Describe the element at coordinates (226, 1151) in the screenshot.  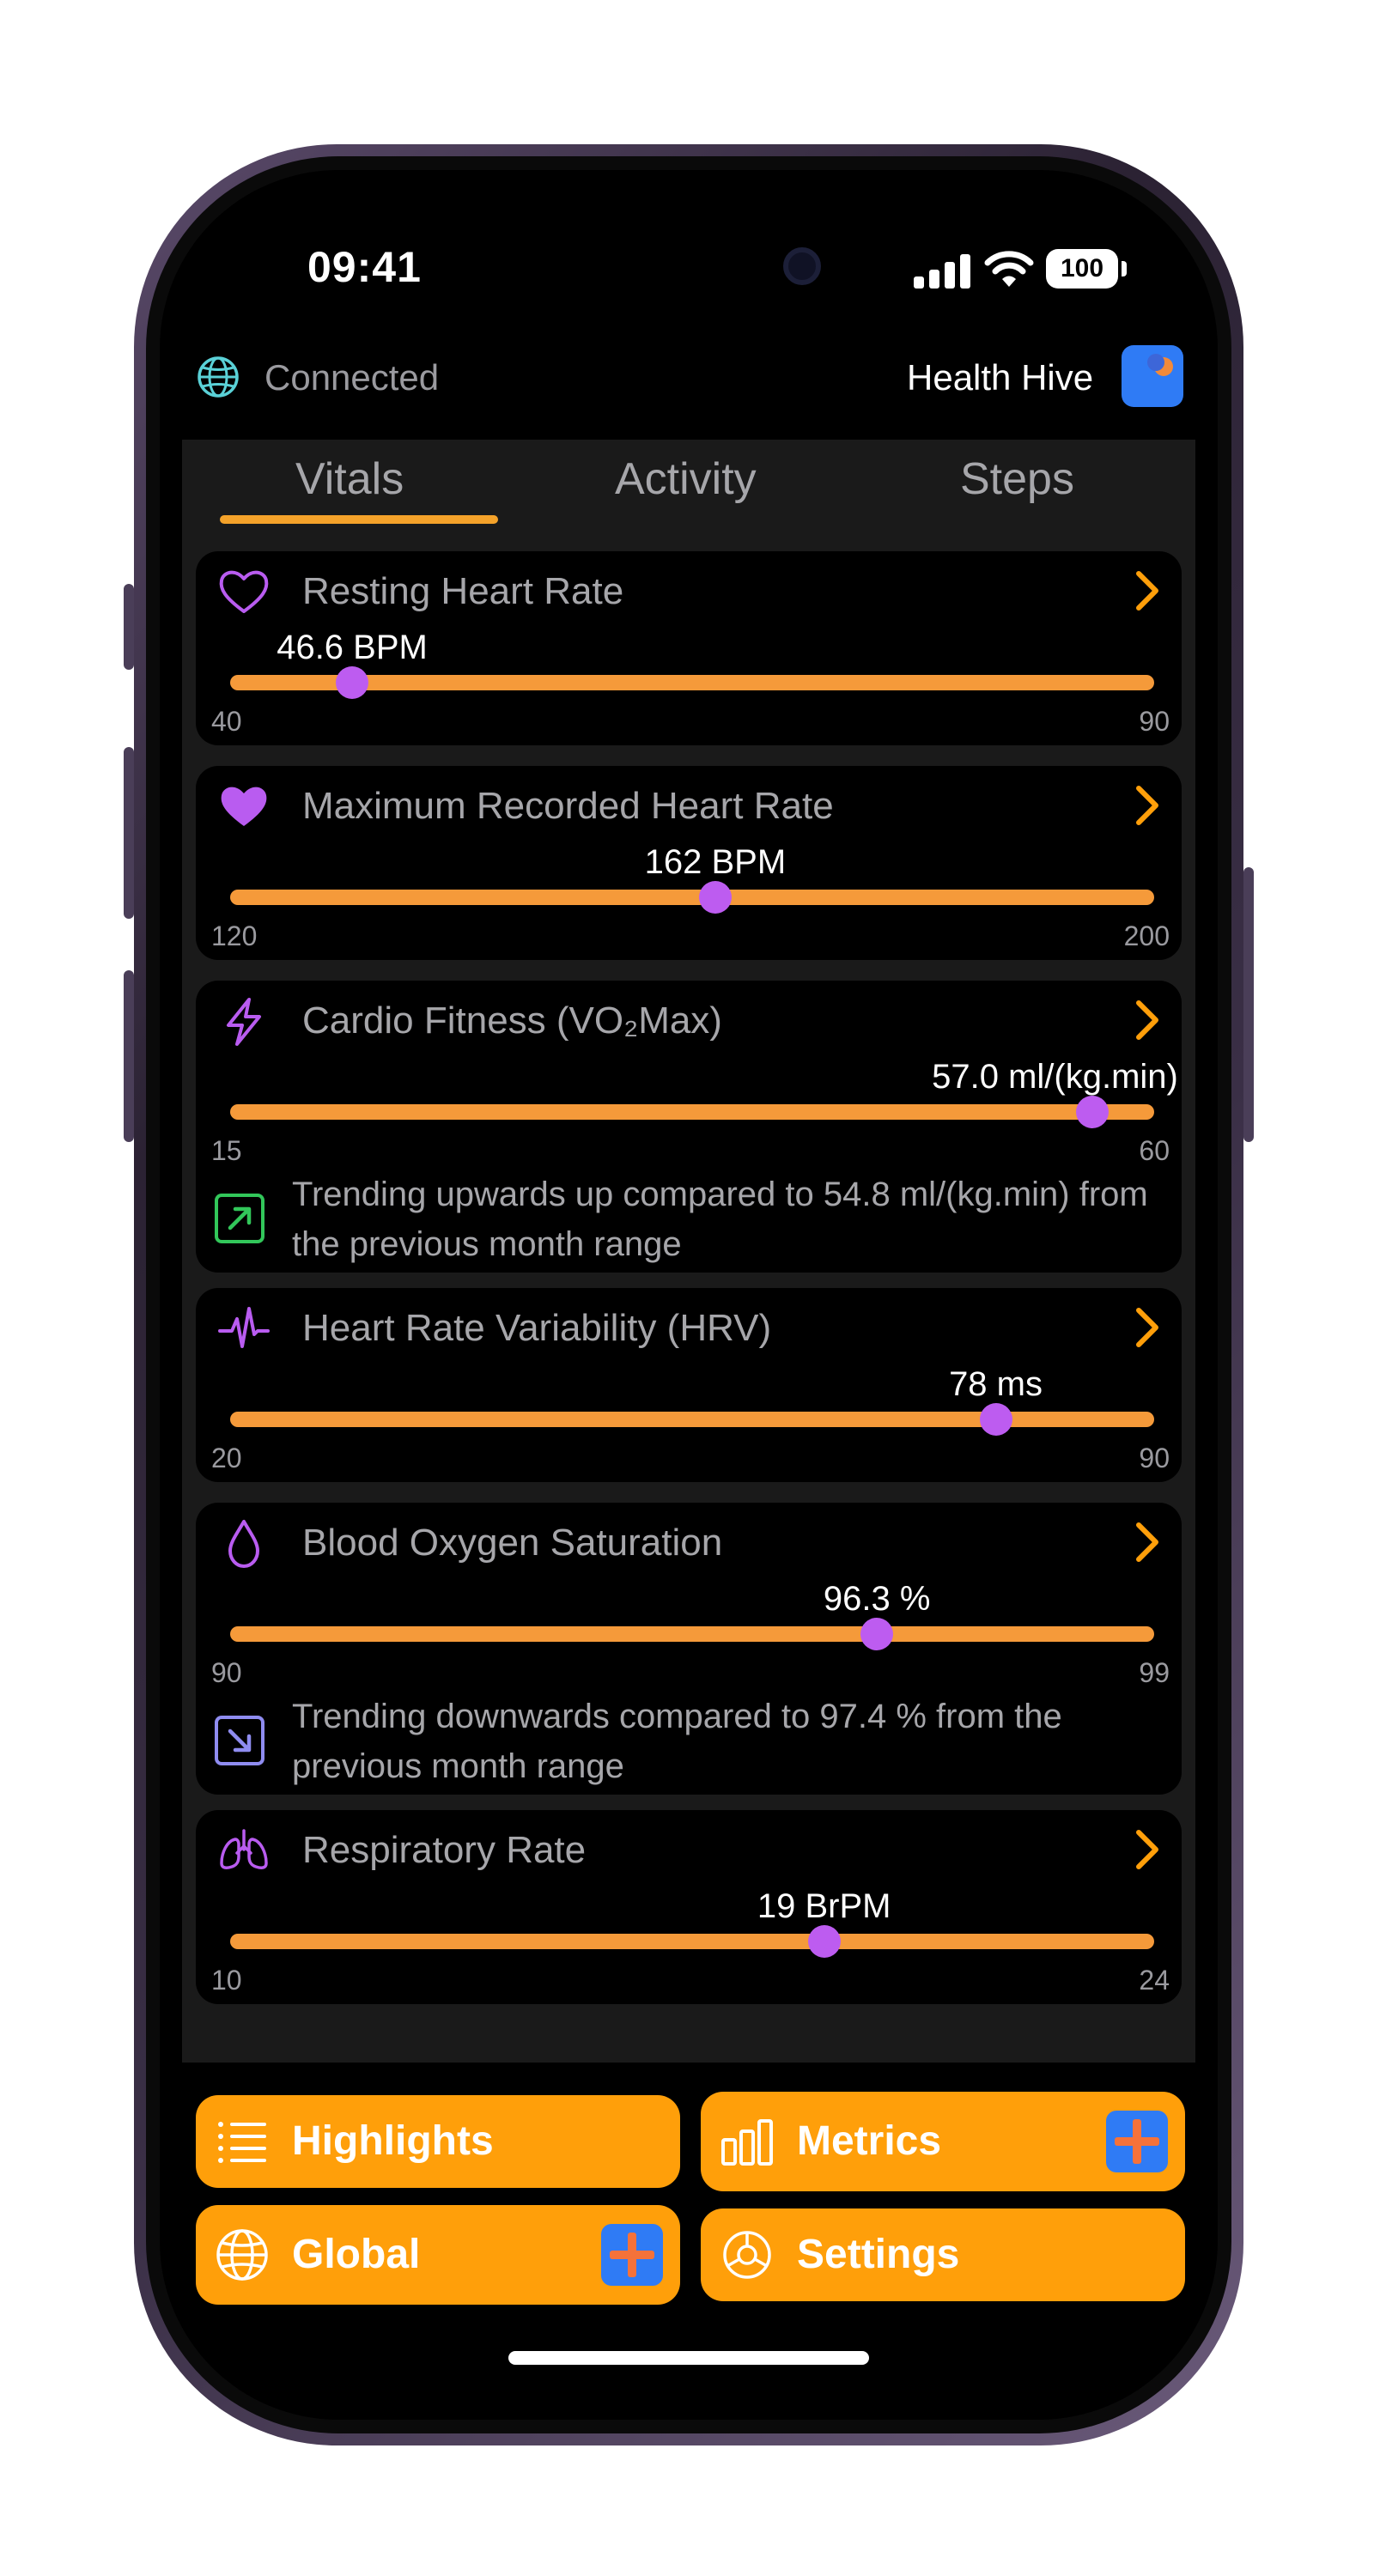
I see `range-min: 15` at that location.